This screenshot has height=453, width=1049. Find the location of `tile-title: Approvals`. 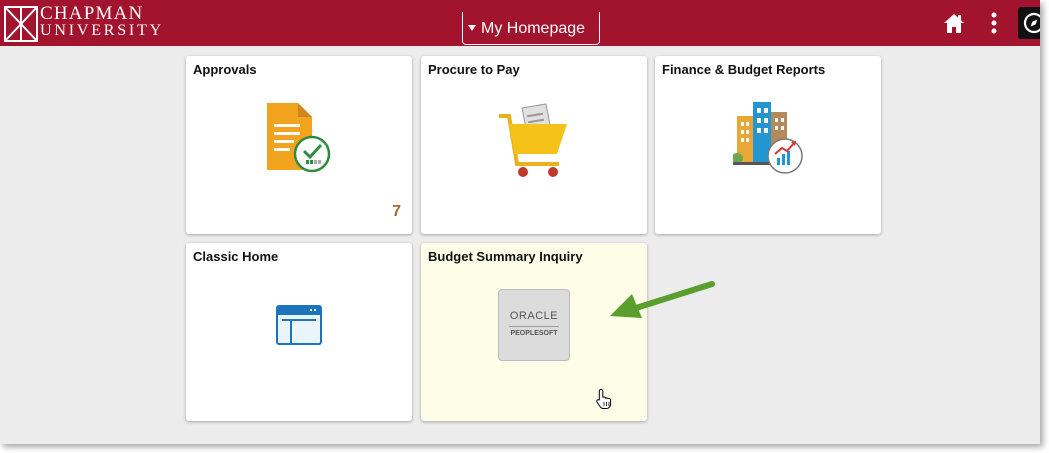

tile-title: Approvals is located at coordinates (225, 69).